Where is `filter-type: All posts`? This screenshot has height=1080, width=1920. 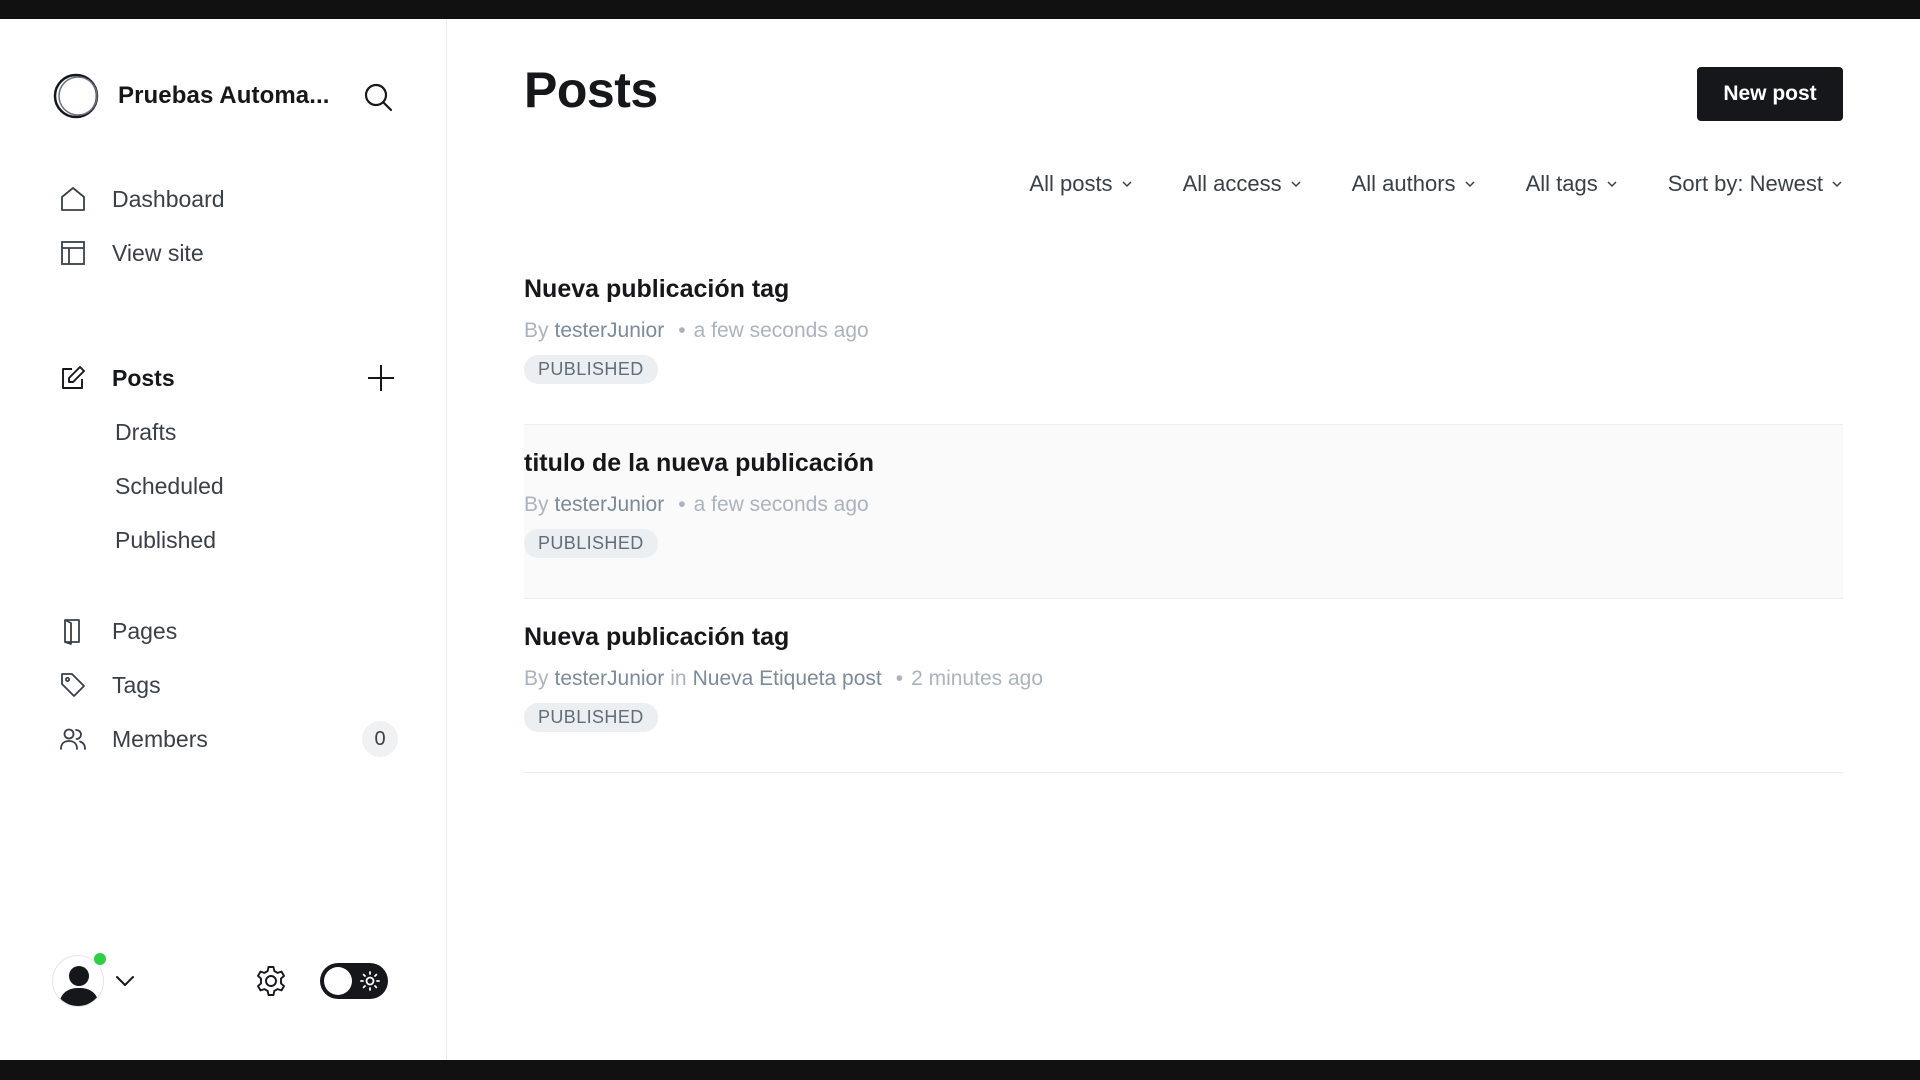
filter-type: All posts is located at coordinates (1080, 184).